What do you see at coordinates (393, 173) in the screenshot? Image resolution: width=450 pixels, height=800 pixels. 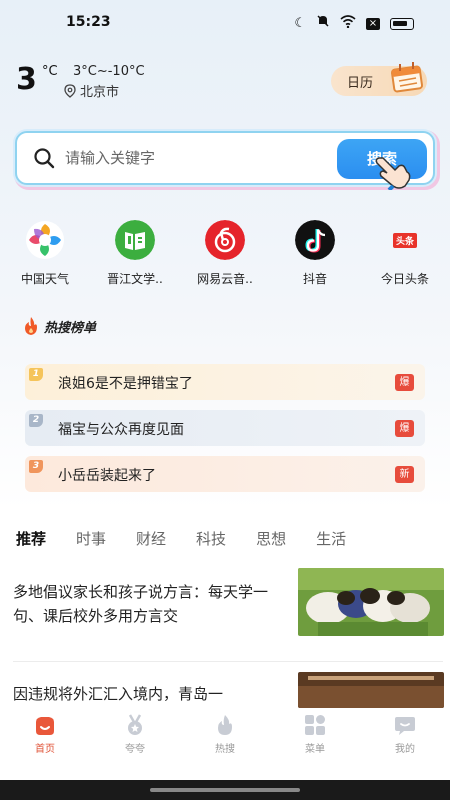 I see `pointing-hand-icon` at bounding box center [393, 173].